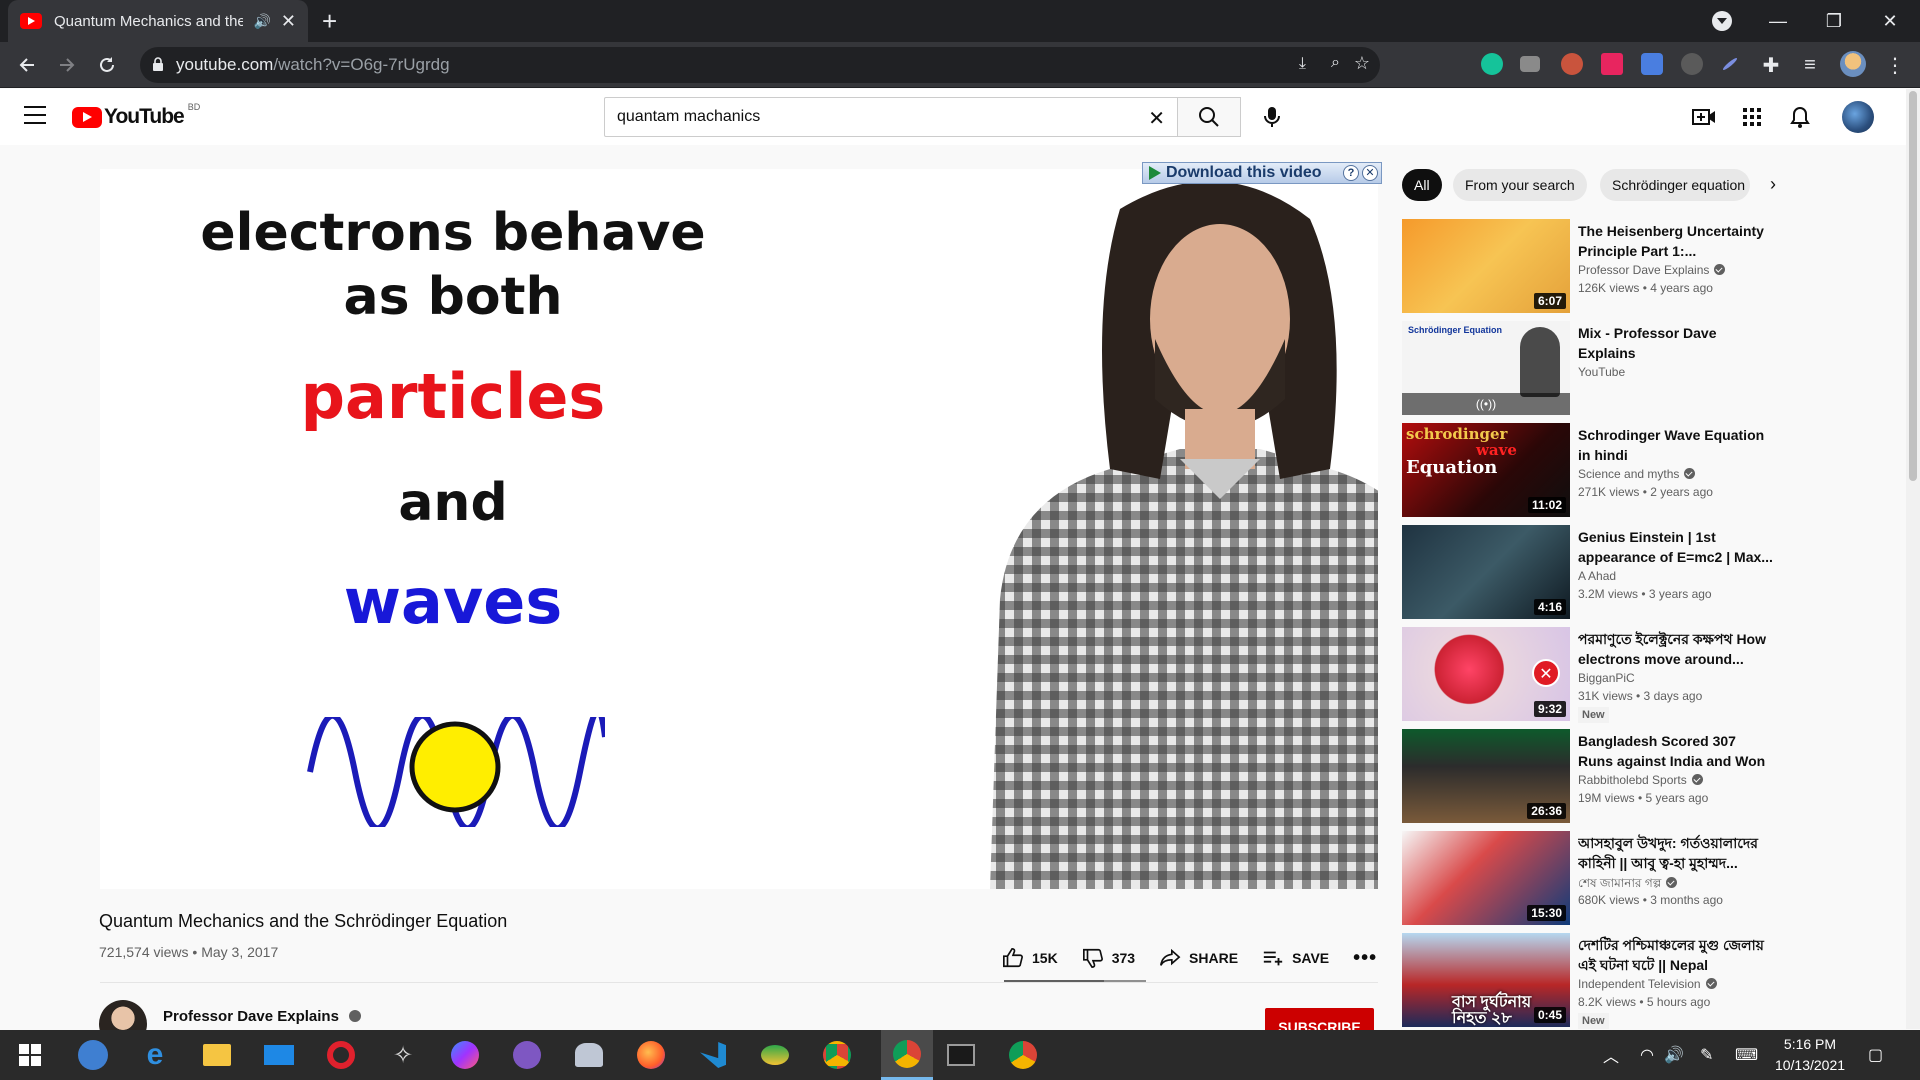 This screenshot has width=1920, height=1080. I want to click on taskbar-github-icon, so click(527, 1055).